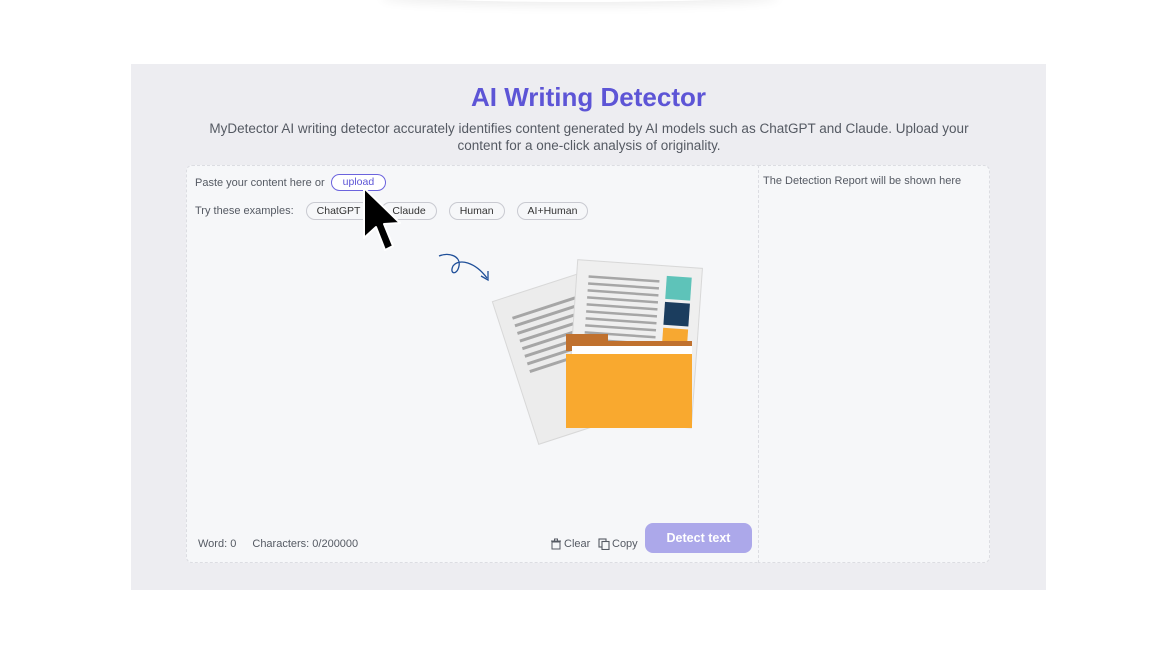 This screenshot has width=1165, height=650. Describe the element at coordinates (463, 267) in the screenshot. I see `curl-arrow-icon` at that location.